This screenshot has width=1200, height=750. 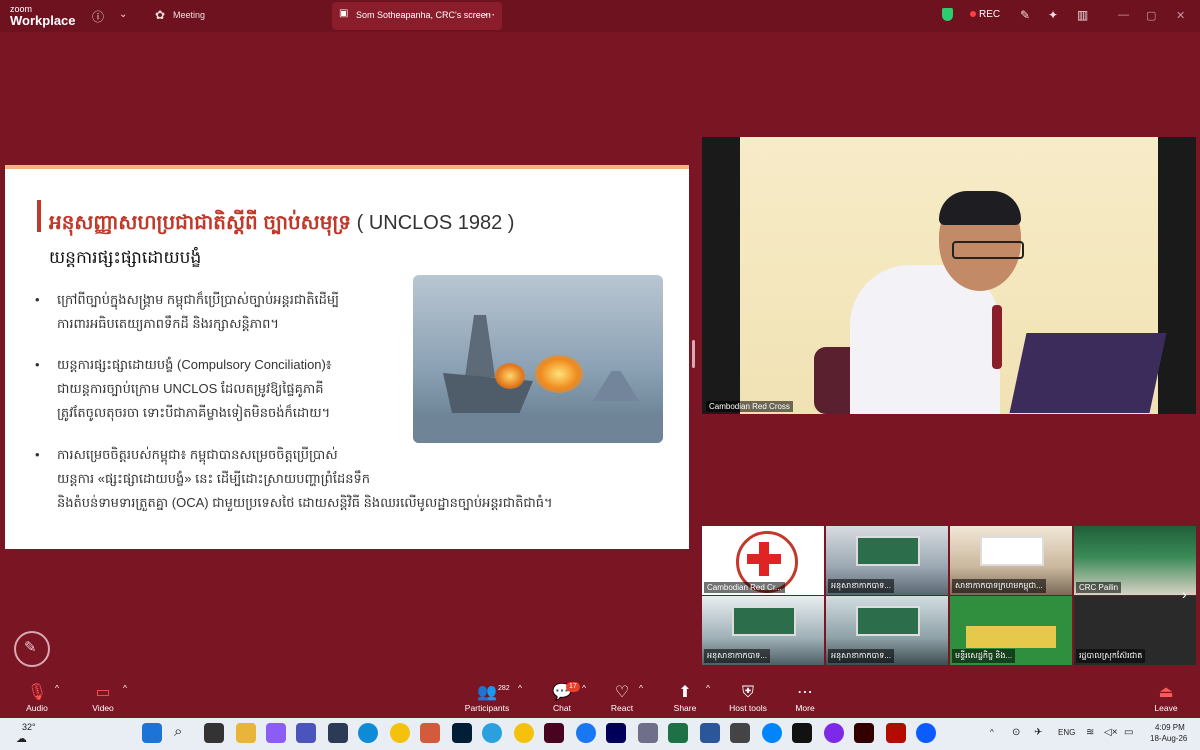 What do you see at coordinates (584, 688) in the screenshot?
I see `chat-caret-icon: ^` at bounding box center [584, 688].